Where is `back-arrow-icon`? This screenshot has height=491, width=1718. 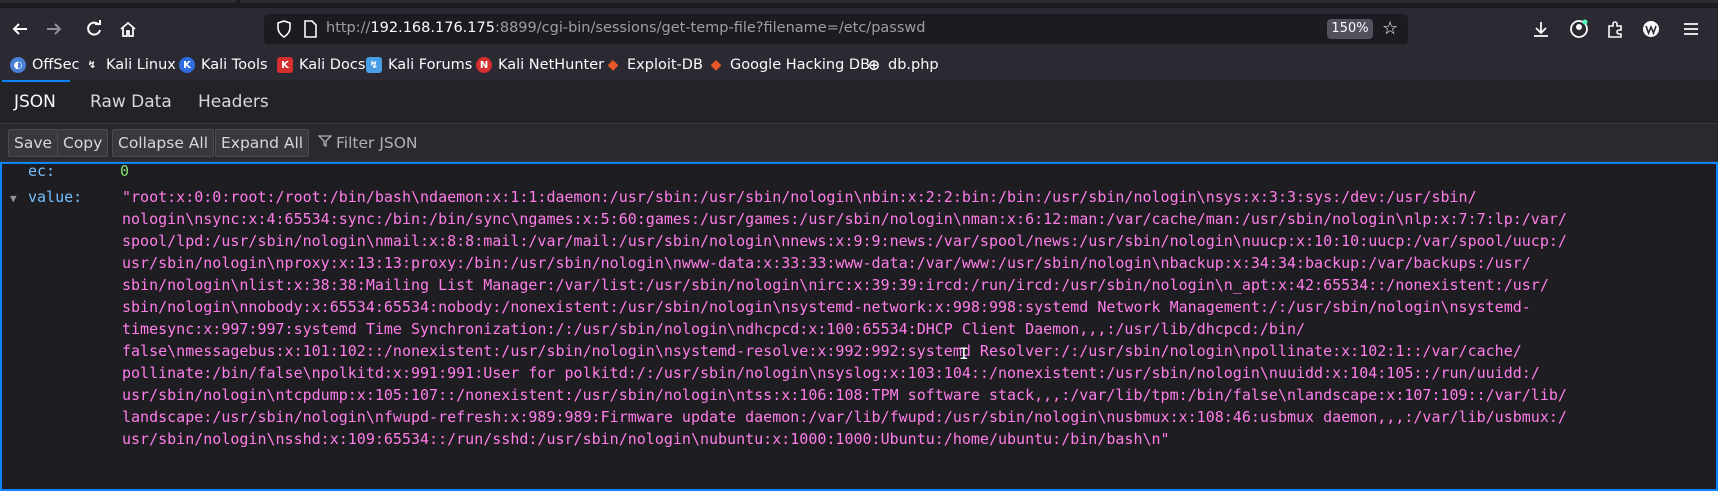
back-arrow-icon is located at coordinates (19, 29).